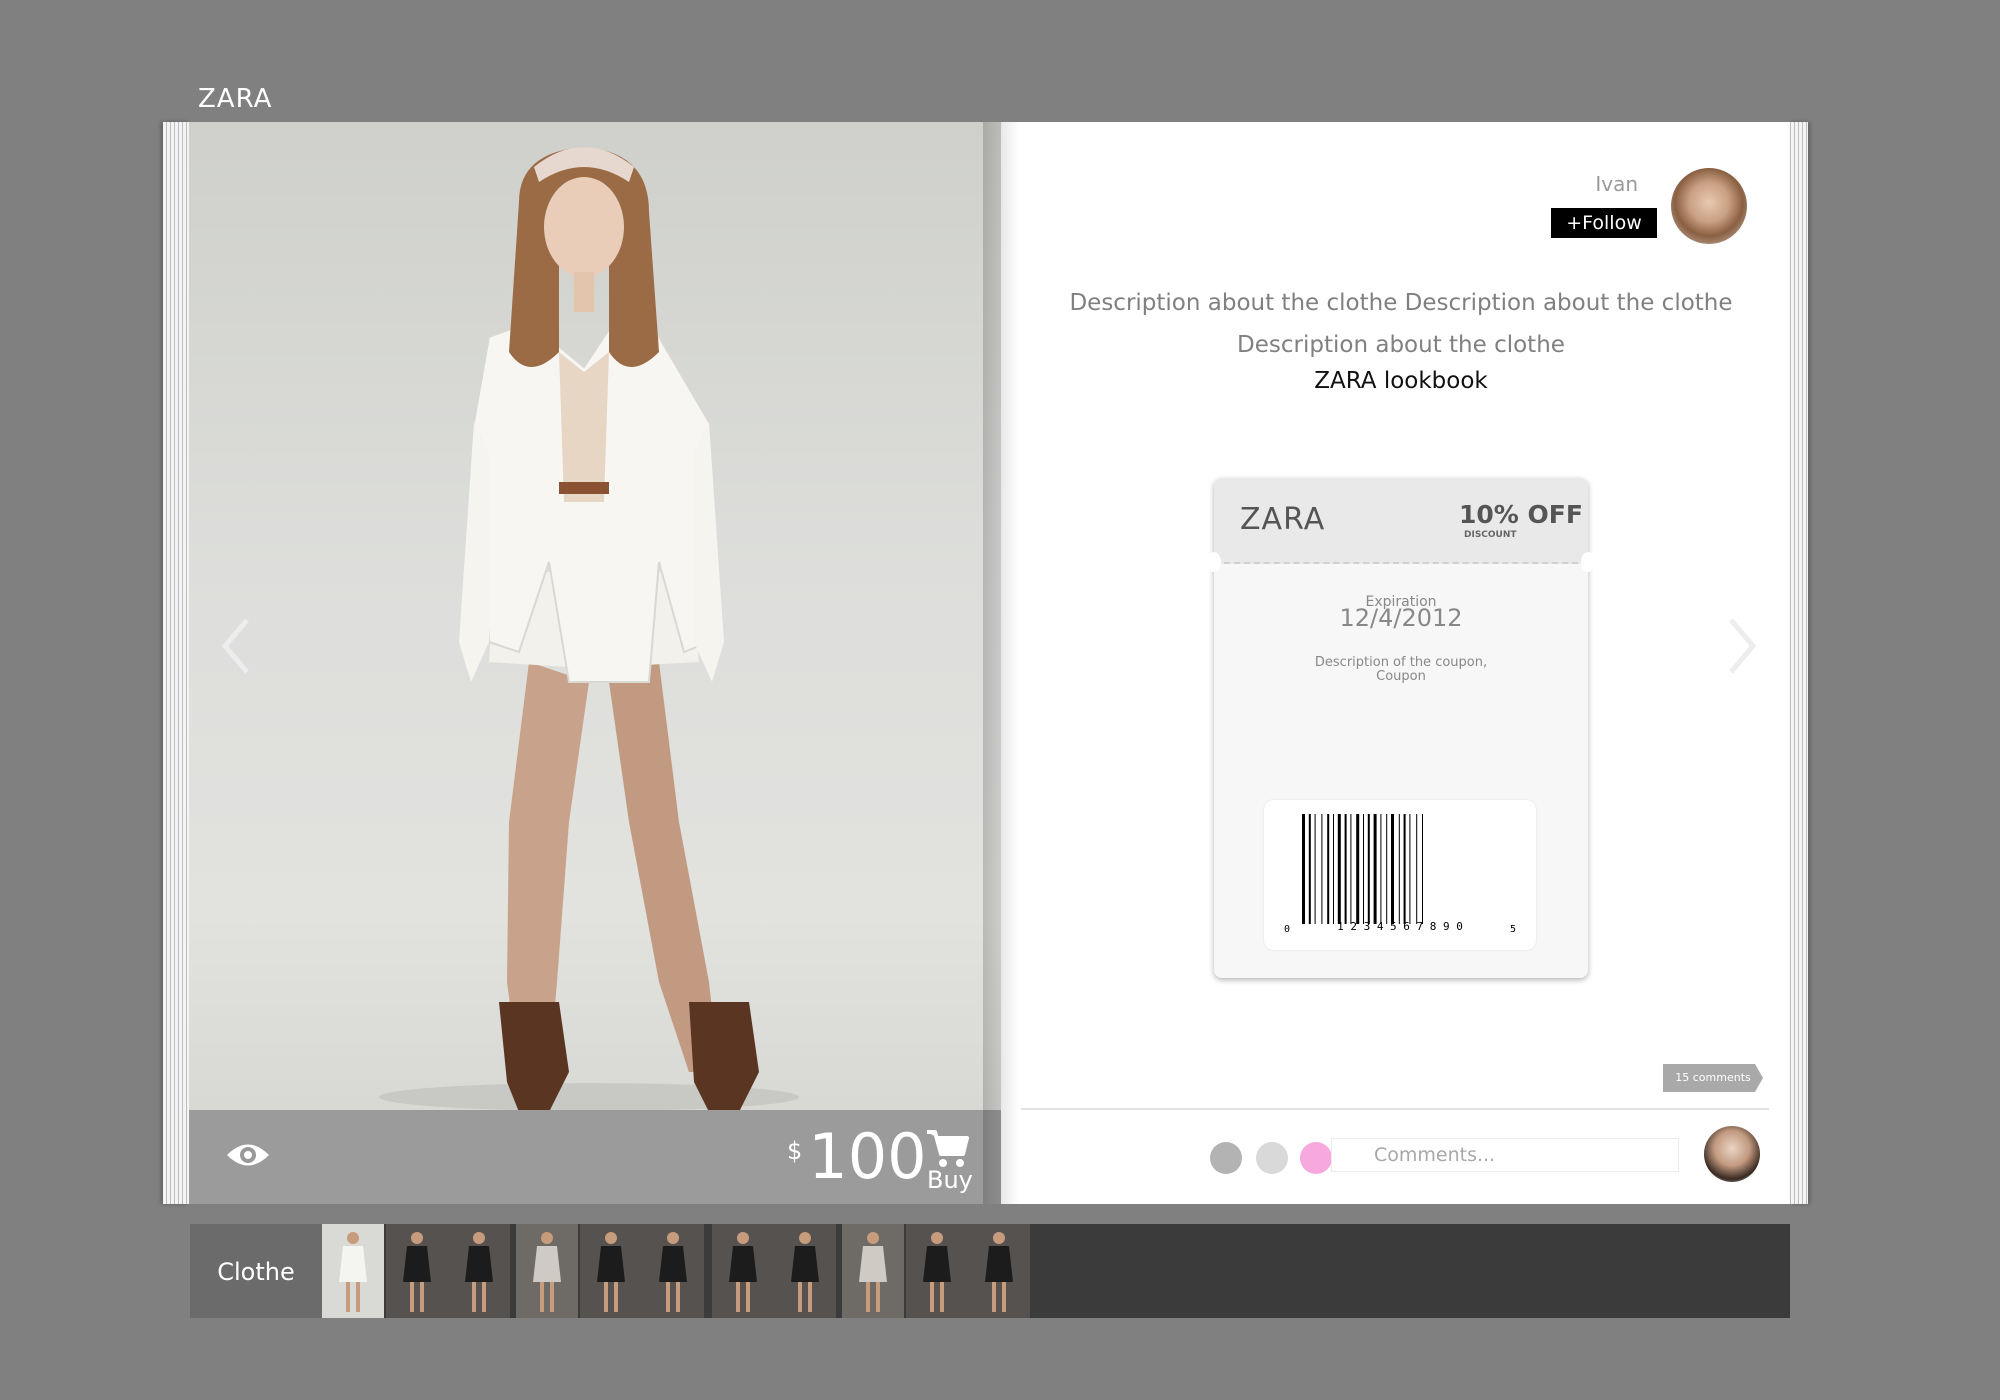  I want to click on price-label: $100, so click(857, 1157).